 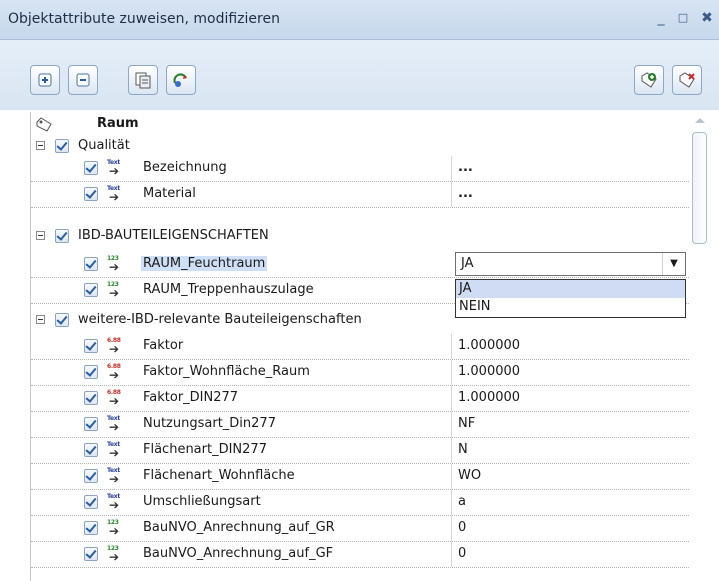 What do you see at coordinates (570, 289) in the screenshot?
I see `dropdown-option-ja: JA` at bounding box center [570, 289].